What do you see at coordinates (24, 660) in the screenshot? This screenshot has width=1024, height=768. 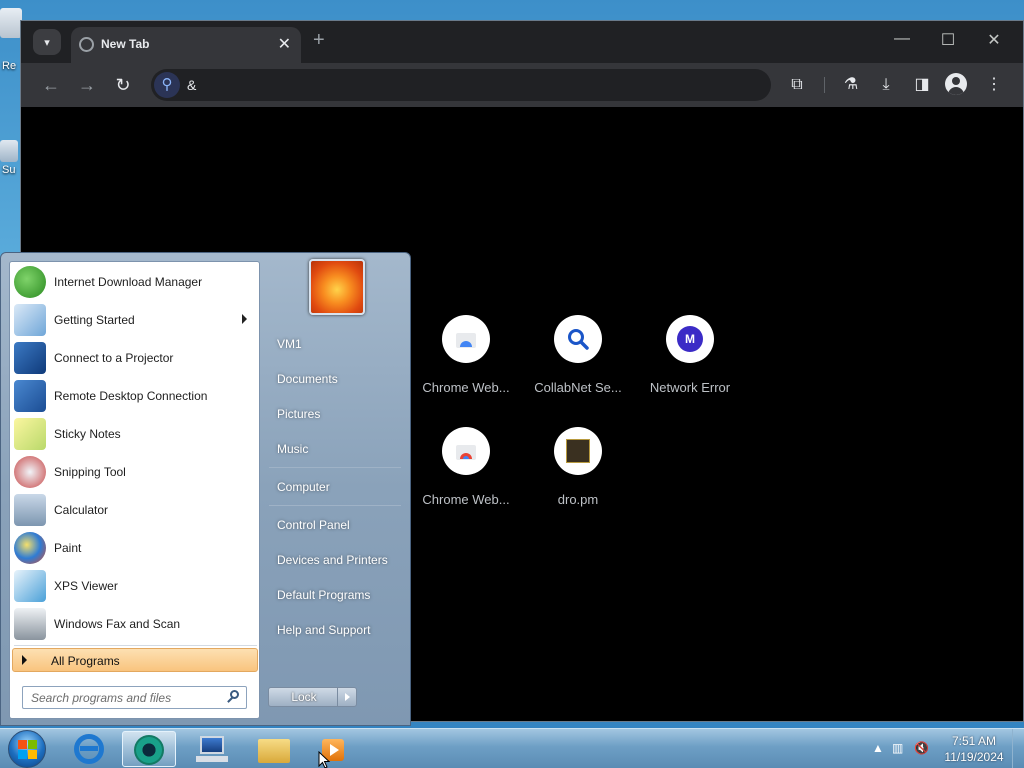 I see `arrow-right-icon` at bounding box center [24, 660].